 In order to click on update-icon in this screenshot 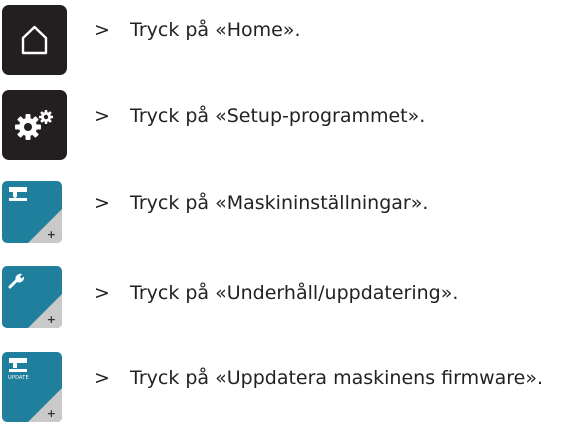, I will do `click(18, 365)`.